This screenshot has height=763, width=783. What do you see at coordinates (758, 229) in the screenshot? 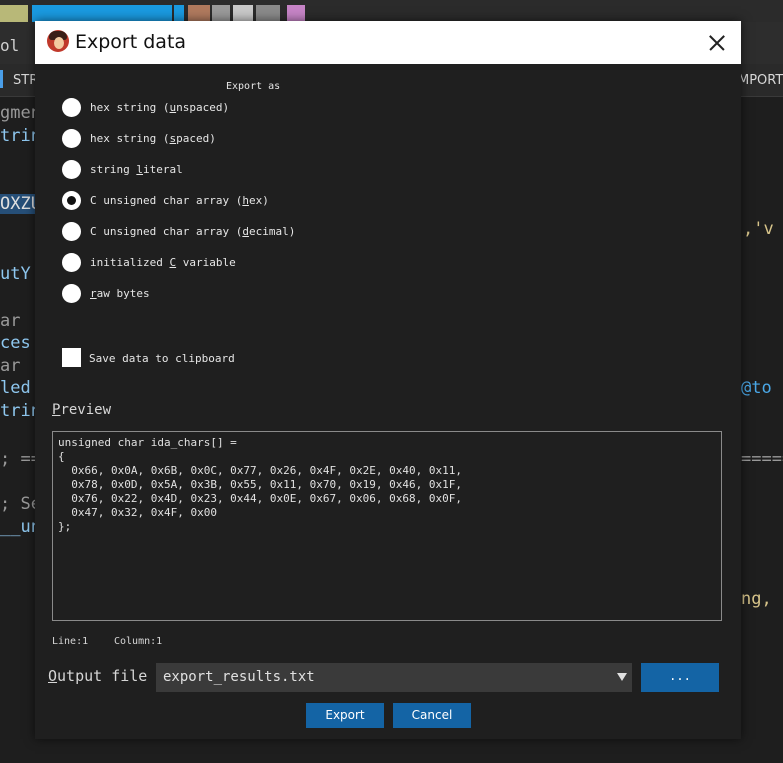
I see `code-fragment: ,'v` at bounding box center [758, 229].